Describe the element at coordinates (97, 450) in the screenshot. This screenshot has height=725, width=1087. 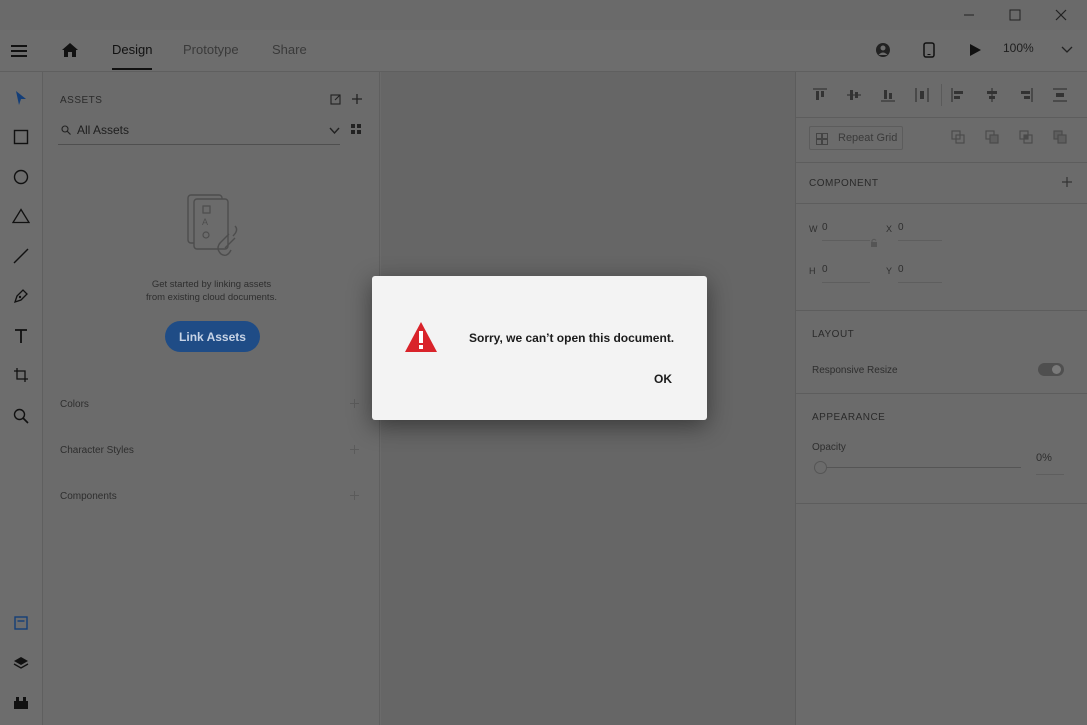
I see `character-styles-section-label: Character Styles` at that location.